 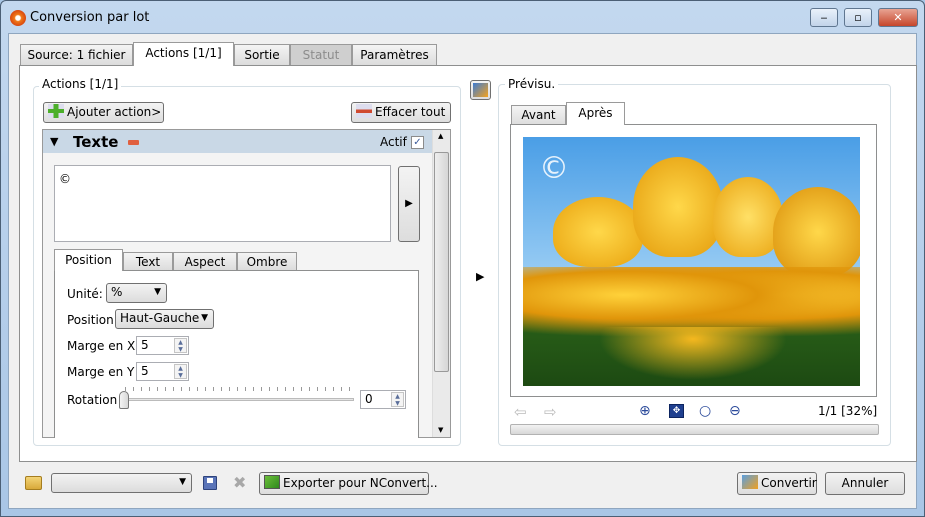 I want to click on subtab-text: Text, so click(x=148, y=261).